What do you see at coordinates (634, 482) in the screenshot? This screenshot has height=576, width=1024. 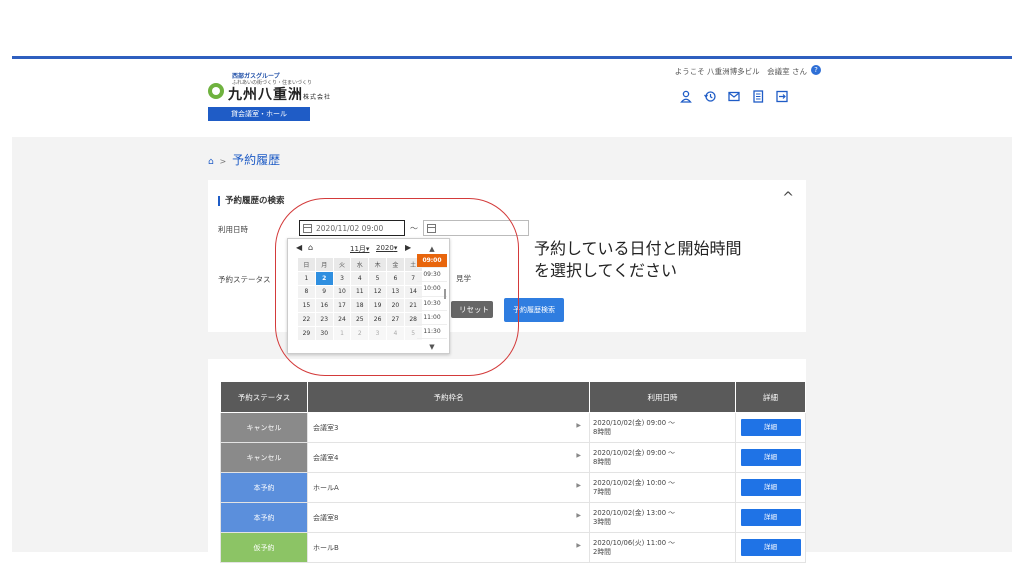 I see `reservation-date-text: 2020/10/02(金) 10:00 ～` at bounding box center [634, 482].